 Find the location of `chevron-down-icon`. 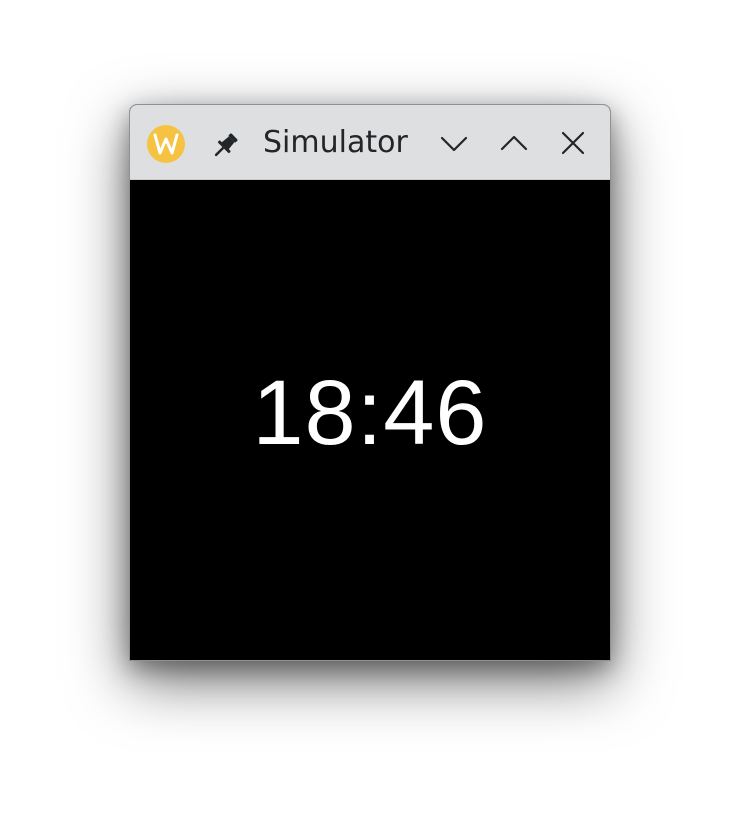

chevron-down-icon is located at coordinates (454, 144).